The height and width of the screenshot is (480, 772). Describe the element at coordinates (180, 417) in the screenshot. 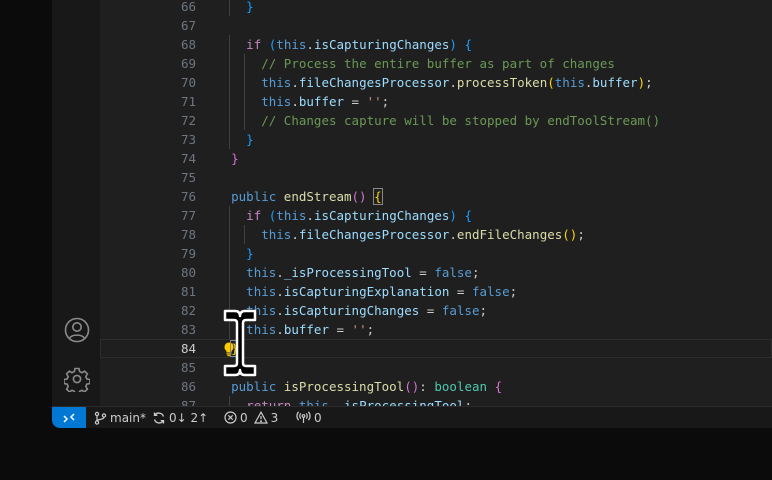

I see `sync-status: 0↓ 2↑` at that location.